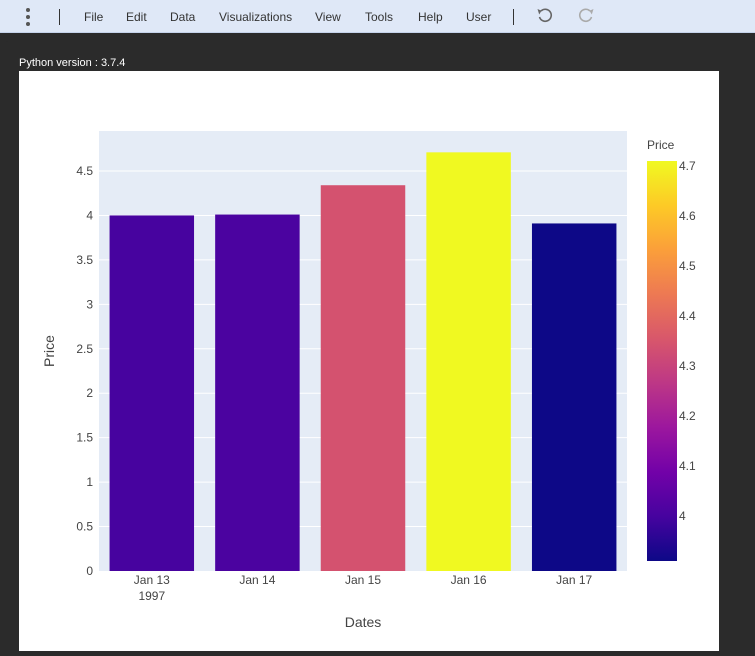 This screenshot has height=656, width=755. Describe the element at coordinates (89, 393) in the screenshot. I see `y-tick-label: 2` at that location.